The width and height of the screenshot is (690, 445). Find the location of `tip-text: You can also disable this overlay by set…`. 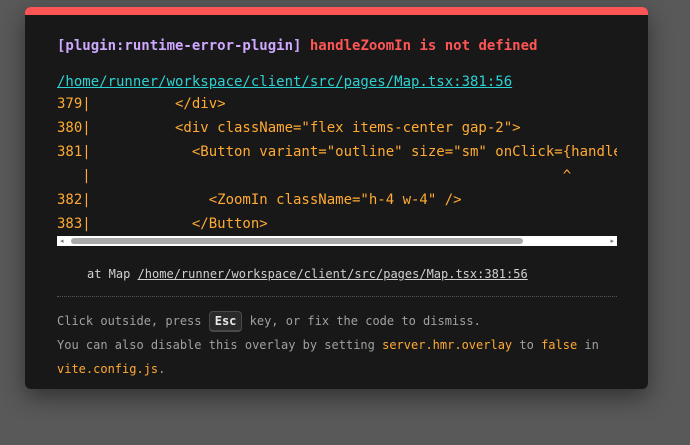

tip-text: You can also disable this overlay by set… is located at coordinates (220, 345).